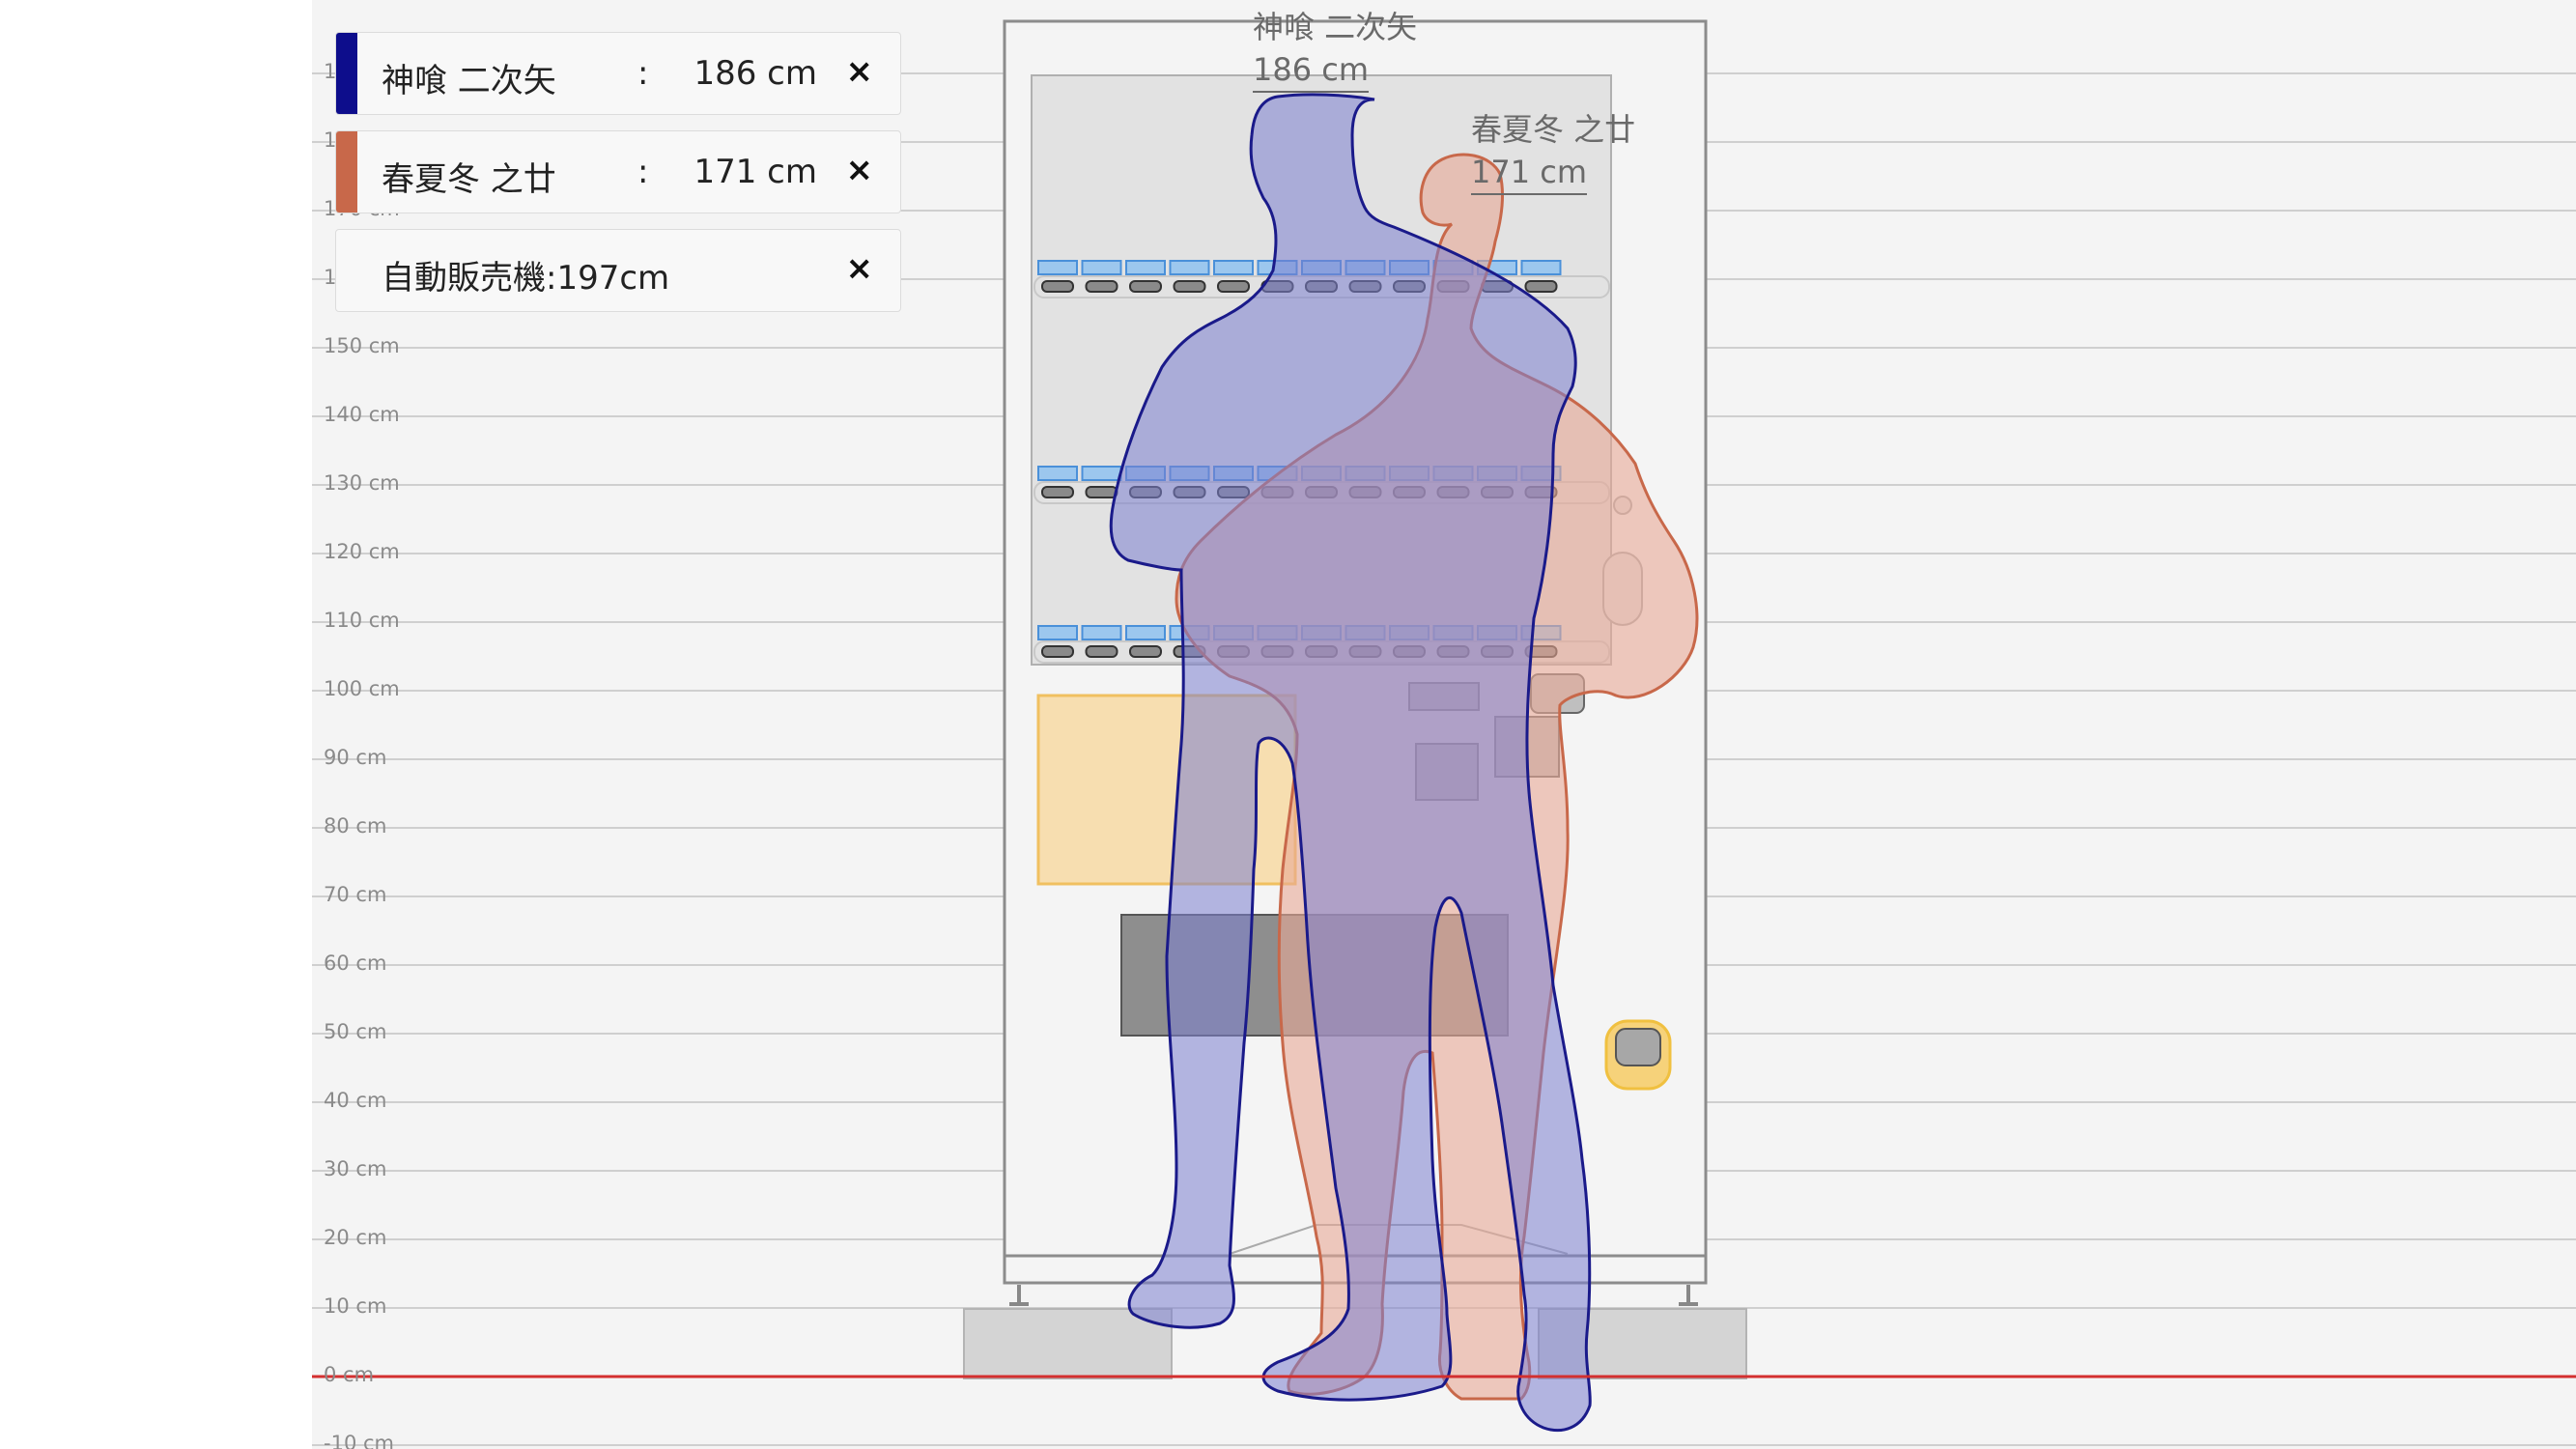  Describe the element at coordinates (355, 1168) in the screenshot. I see `scale-tick-label: 30 cm` at that location.